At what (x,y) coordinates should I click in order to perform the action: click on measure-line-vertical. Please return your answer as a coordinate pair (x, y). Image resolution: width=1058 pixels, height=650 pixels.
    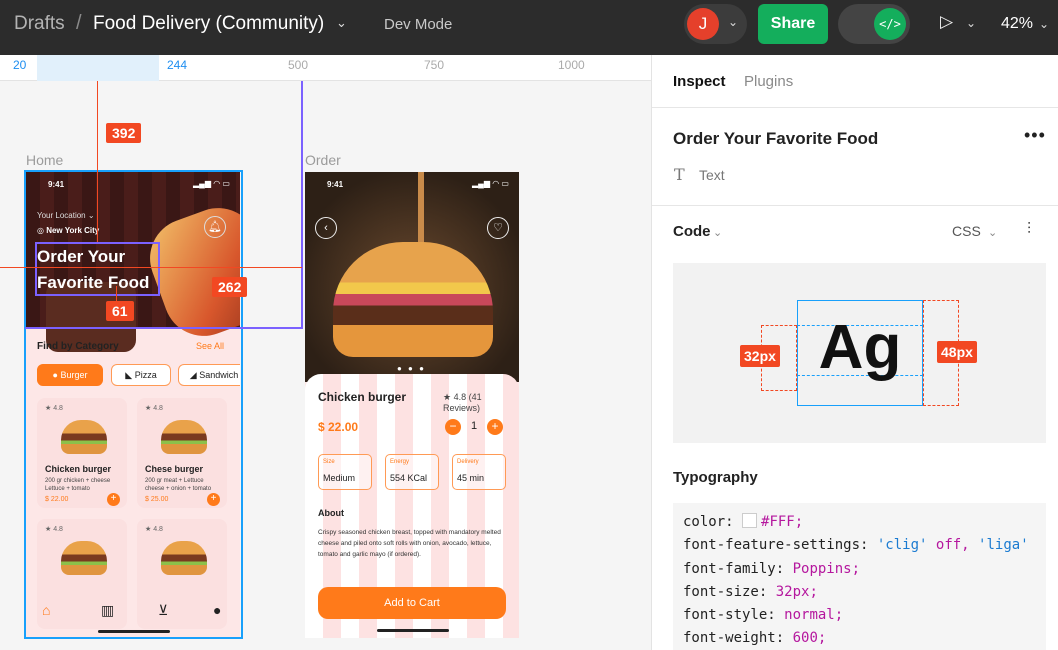
    Looking at the image, I should click on (97, 161).